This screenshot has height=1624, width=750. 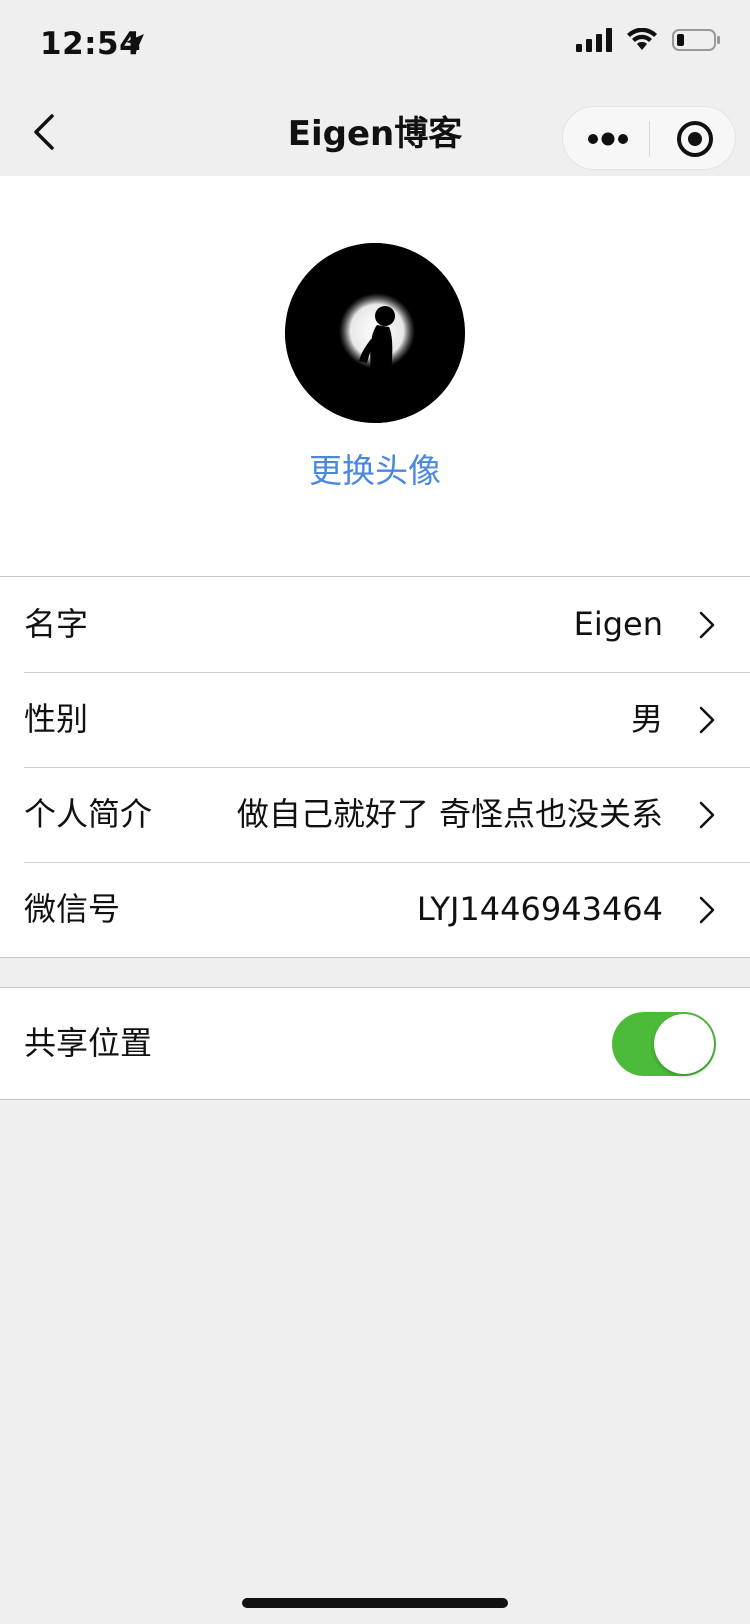 I want to click on location-arrow-icon, so click(x=135, y=43).